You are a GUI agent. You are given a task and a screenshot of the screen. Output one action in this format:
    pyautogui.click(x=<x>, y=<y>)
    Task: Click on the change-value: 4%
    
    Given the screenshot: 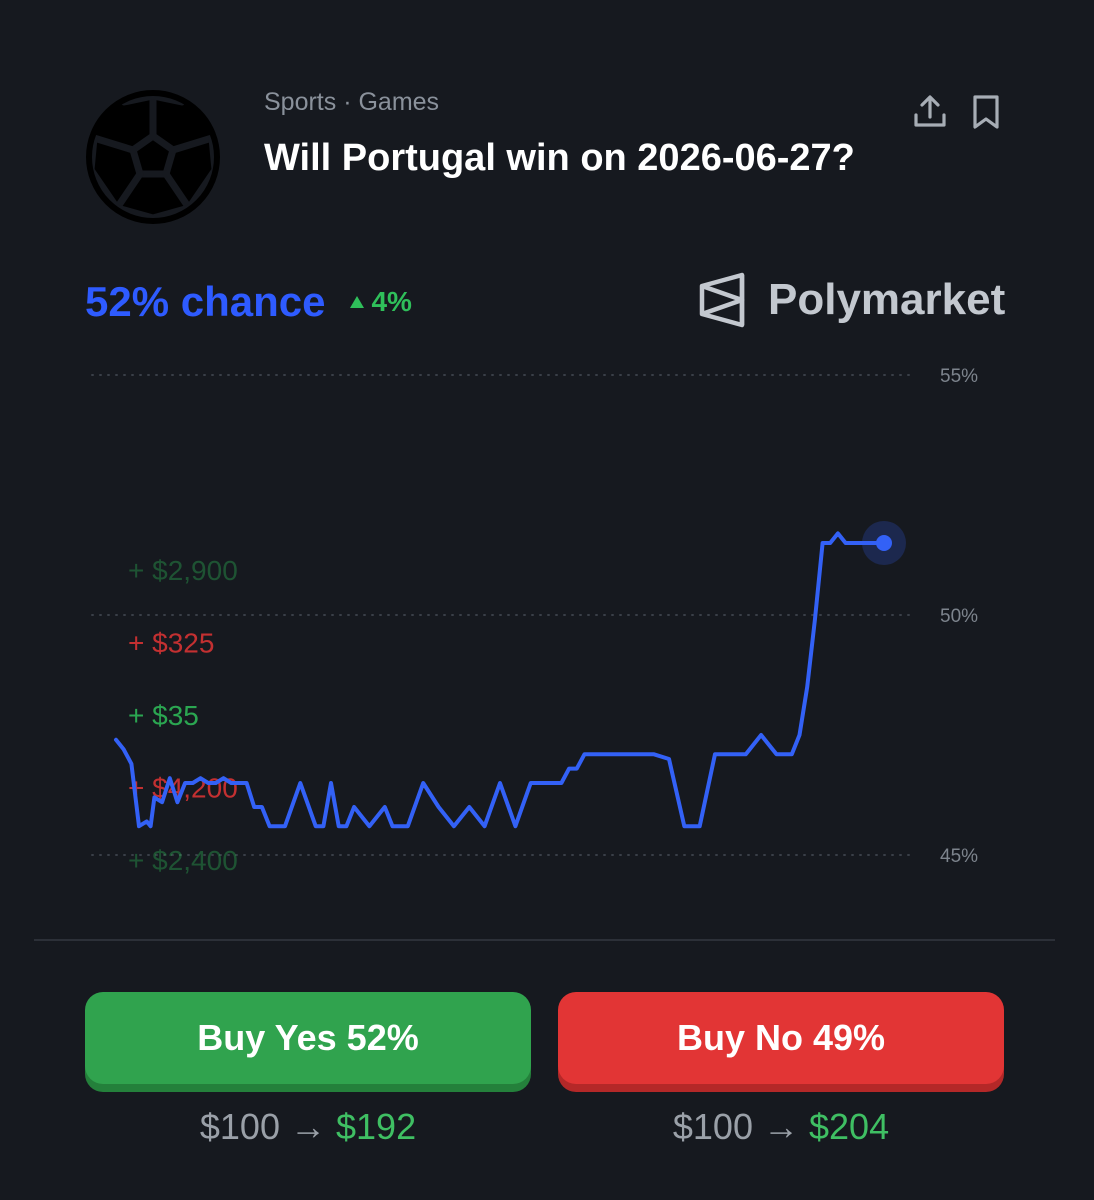 What is the action you would take?
    pyautogui.click(x=391, y=301)
    